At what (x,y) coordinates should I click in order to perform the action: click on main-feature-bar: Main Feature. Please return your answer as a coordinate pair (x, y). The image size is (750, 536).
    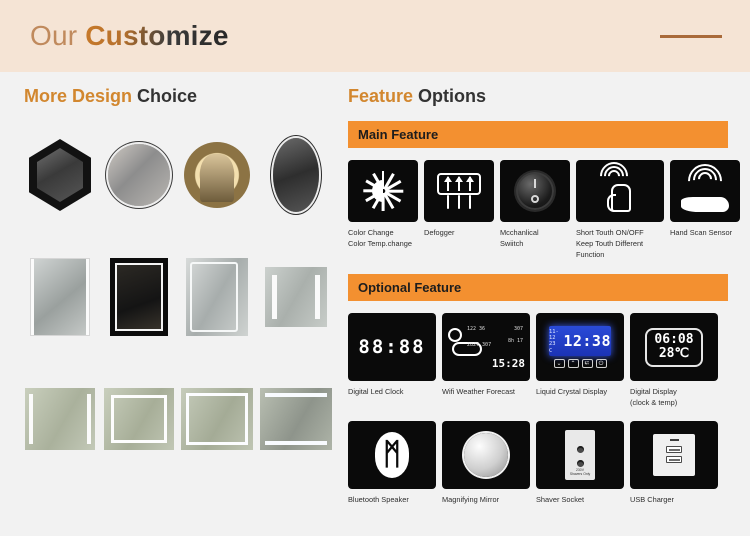
    Looking at the image, I should click on (538, 134).